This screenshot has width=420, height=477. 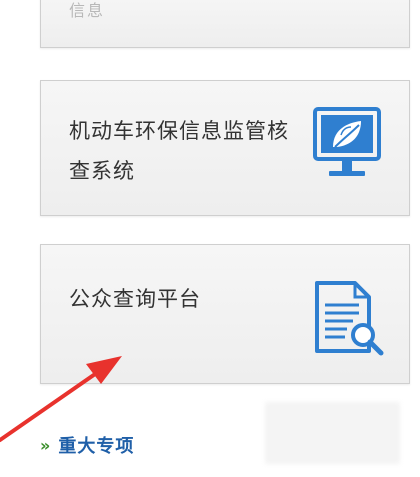 What do you see at coordinates (45, 445) in the screenshot?
I see `double-chevron-right-icon: »` at bounding box center [45, 445].